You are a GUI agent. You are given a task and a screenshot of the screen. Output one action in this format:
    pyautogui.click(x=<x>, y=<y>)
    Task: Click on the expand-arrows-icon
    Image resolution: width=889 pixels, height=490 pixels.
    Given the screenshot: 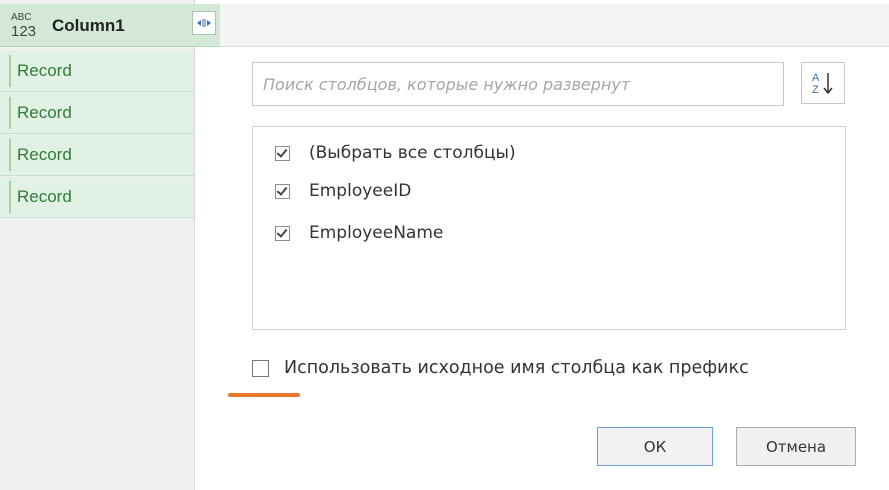 What is the action you would take?
    pyautogui.click(x=204, y=23)
    